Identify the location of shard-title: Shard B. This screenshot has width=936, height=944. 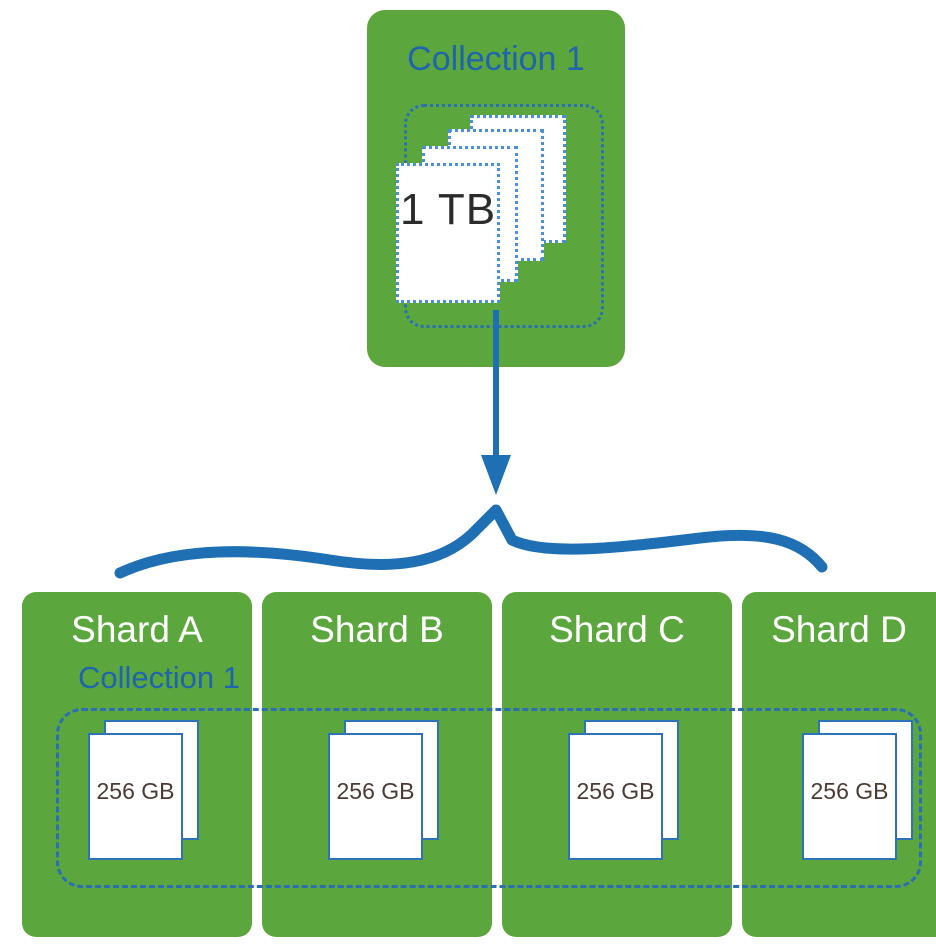
(377, 629).